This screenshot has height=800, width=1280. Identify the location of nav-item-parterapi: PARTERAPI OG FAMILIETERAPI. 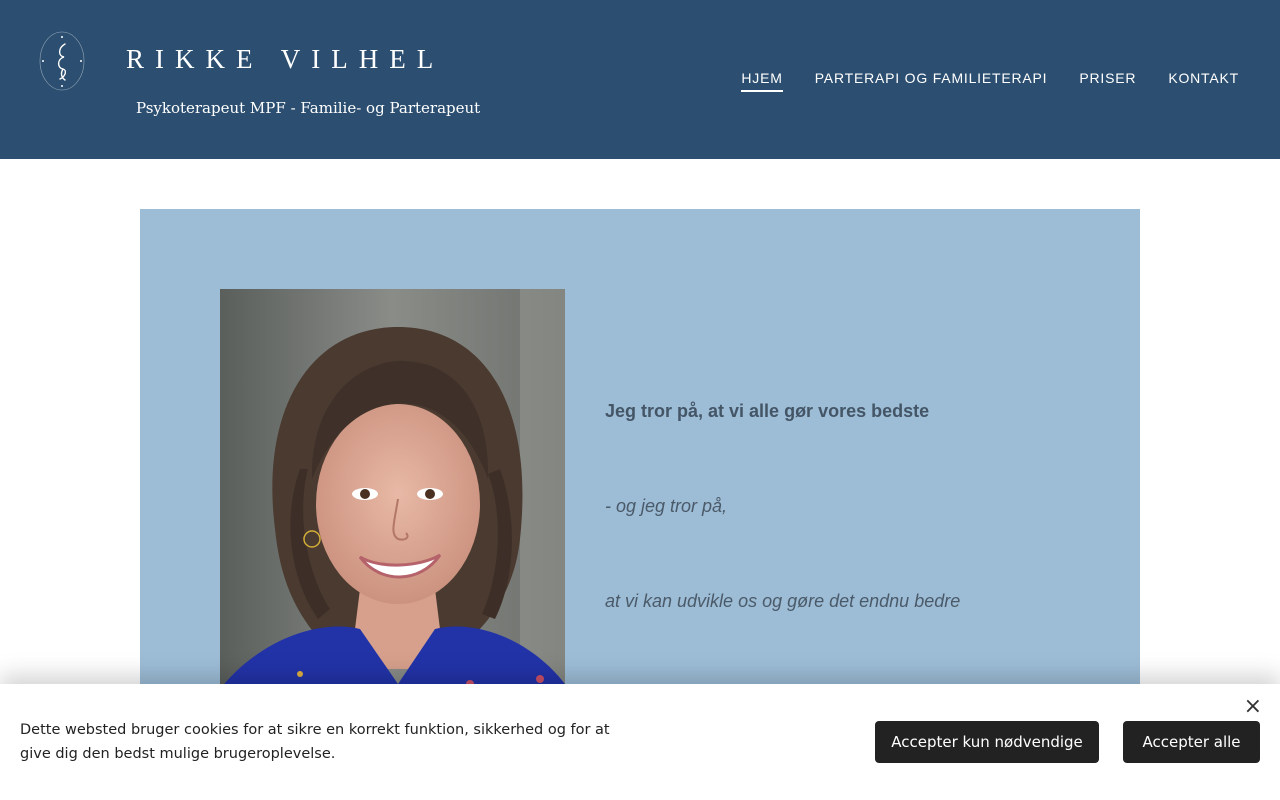
(931, 81).